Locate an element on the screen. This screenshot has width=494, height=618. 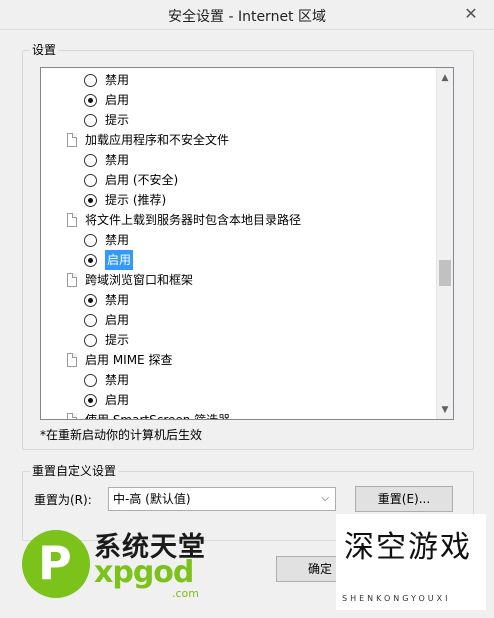
vertical-scrollbar: ▲ ▼ is located at coordinates (444, 243).